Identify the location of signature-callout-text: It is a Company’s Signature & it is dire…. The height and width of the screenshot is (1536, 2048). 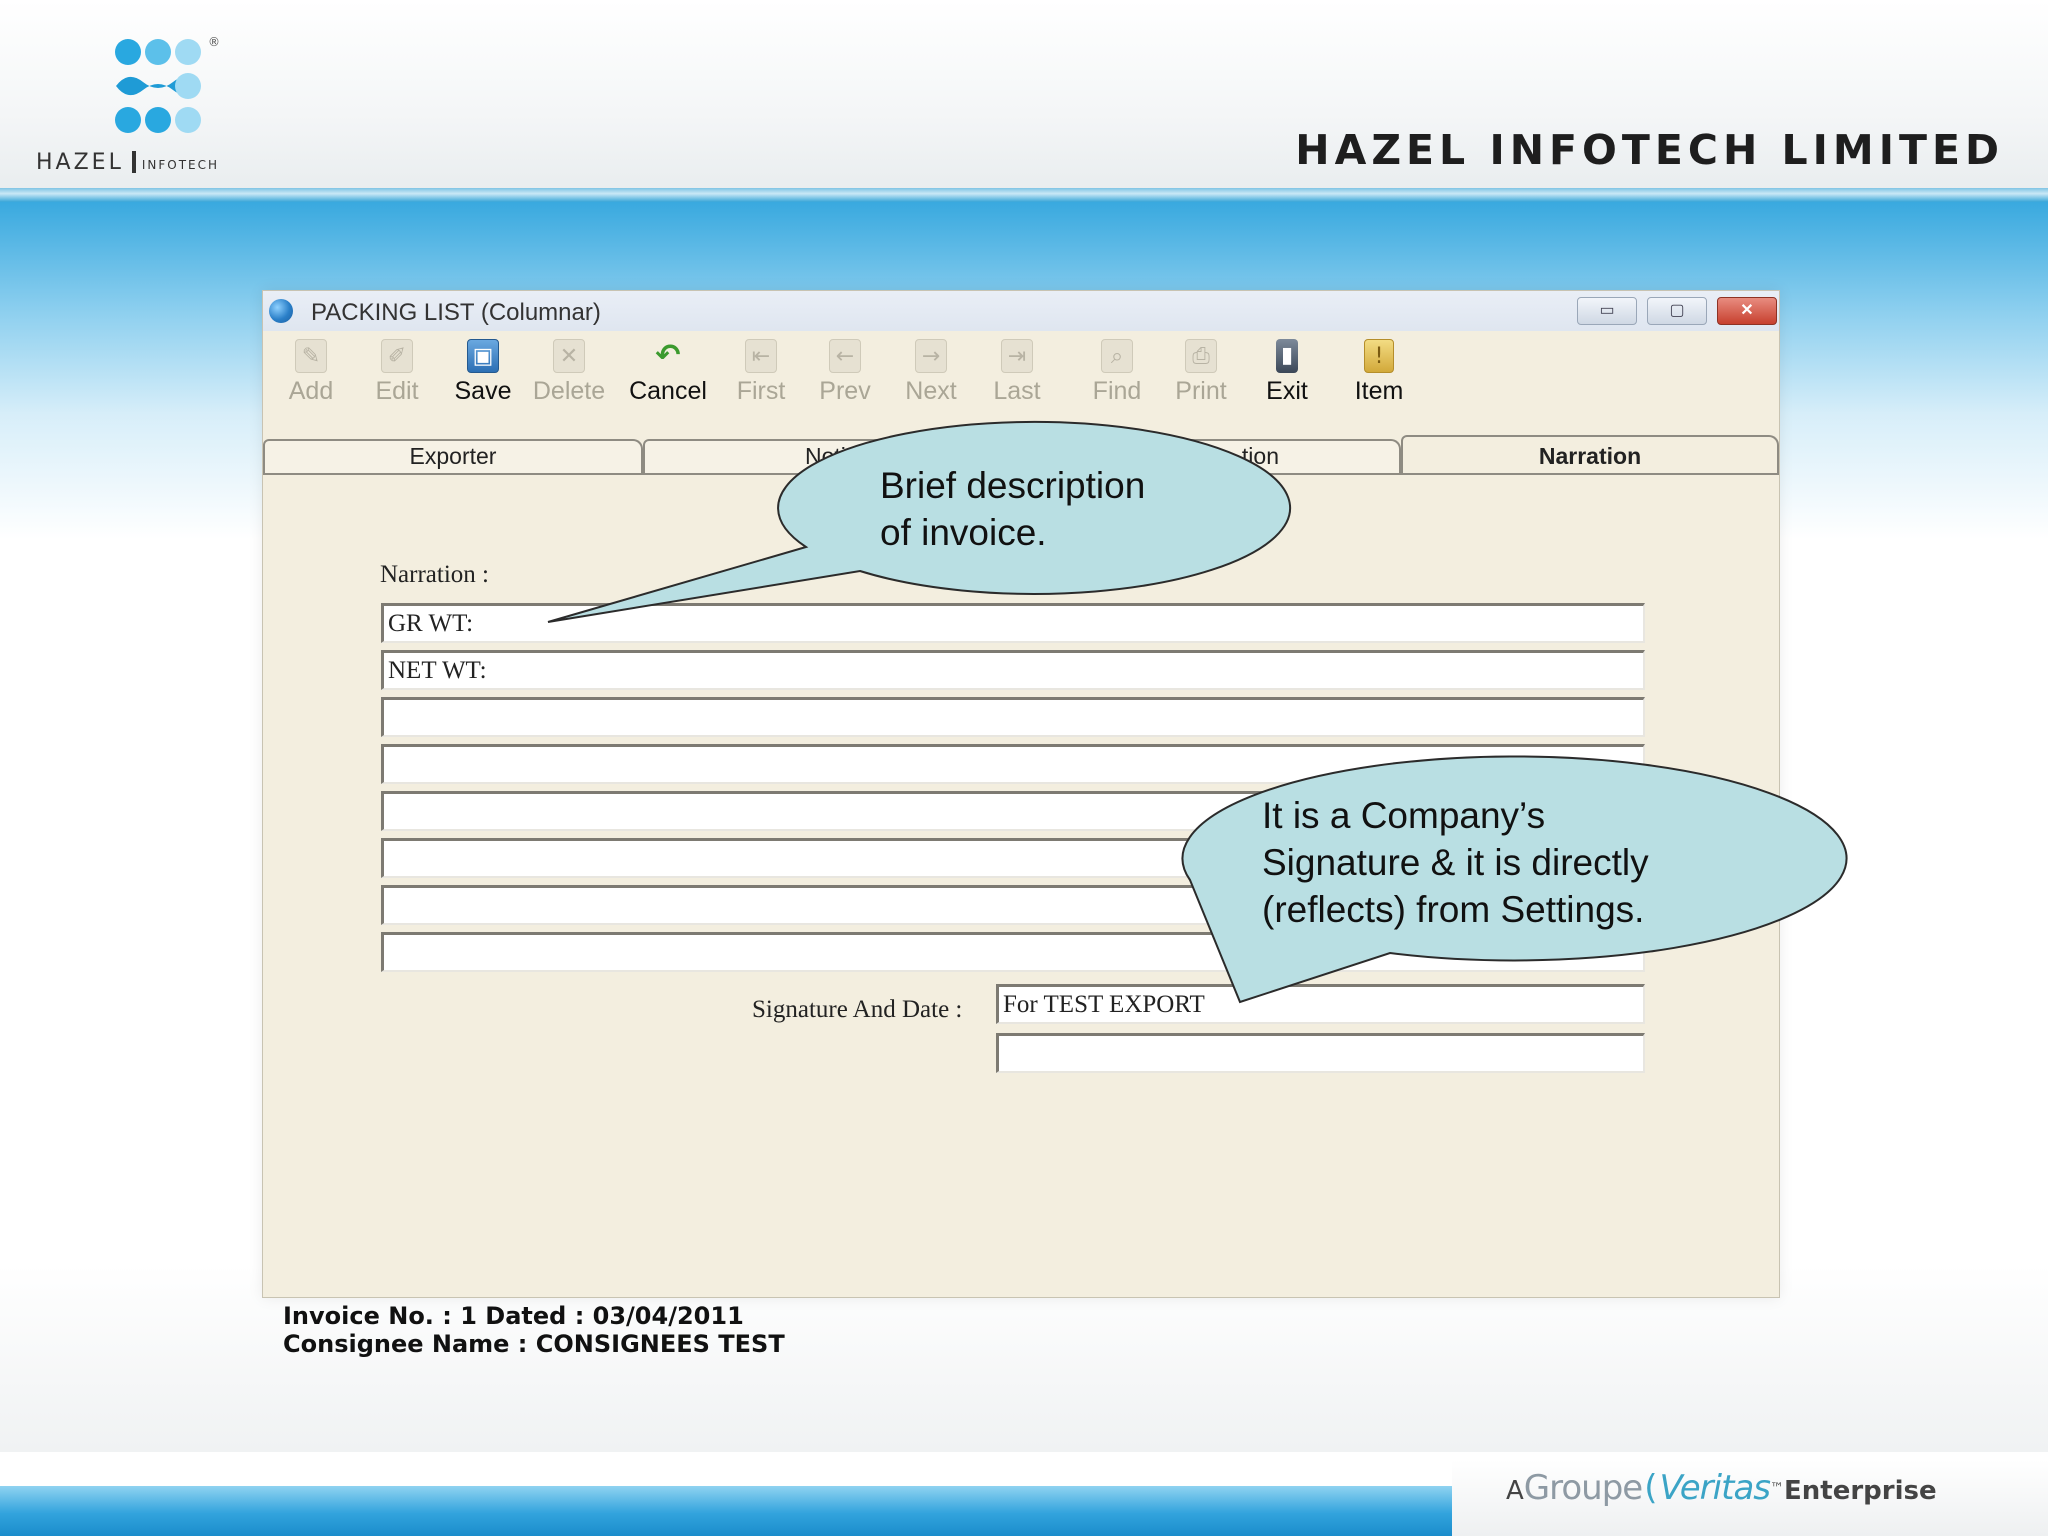
(1455, 862).